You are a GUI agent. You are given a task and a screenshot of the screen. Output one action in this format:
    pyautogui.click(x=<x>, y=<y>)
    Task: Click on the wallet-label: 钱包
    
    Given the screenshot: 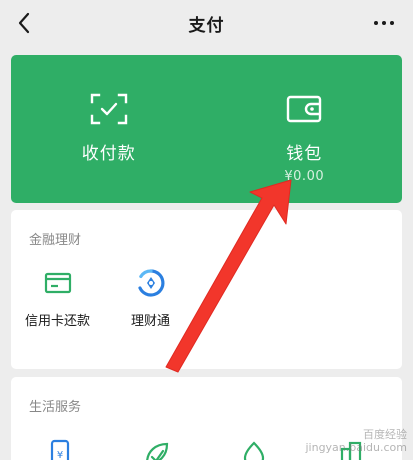 What is the action you would take?
    pyautogui.click(x=304, y=154)
    